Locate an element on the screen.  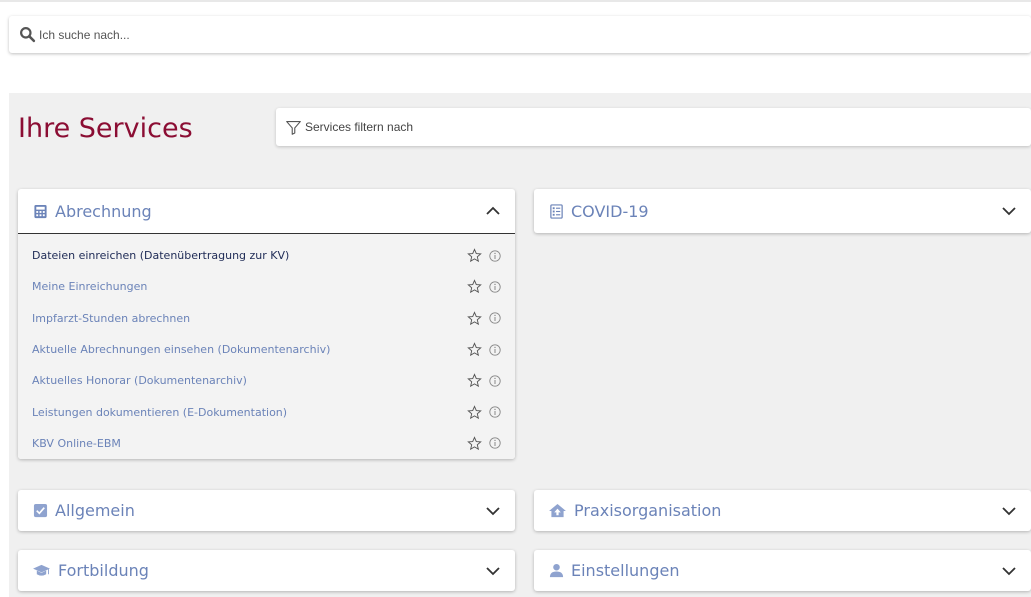
filter-placeholder: Services filtern nach is located at coordinates (359, 127).